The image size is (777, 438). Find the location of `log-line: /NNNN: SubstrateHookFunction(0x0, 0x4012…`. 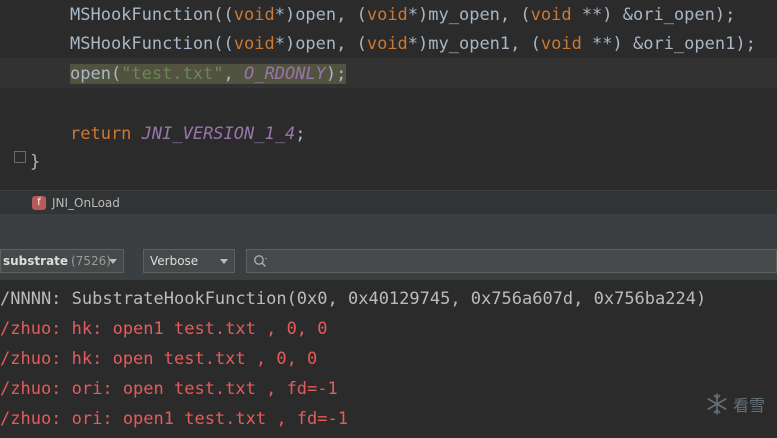

log-line: /NNNN: SubstrateHookFunction(0x0, 0x4012… is located at coordinates (353, 299).